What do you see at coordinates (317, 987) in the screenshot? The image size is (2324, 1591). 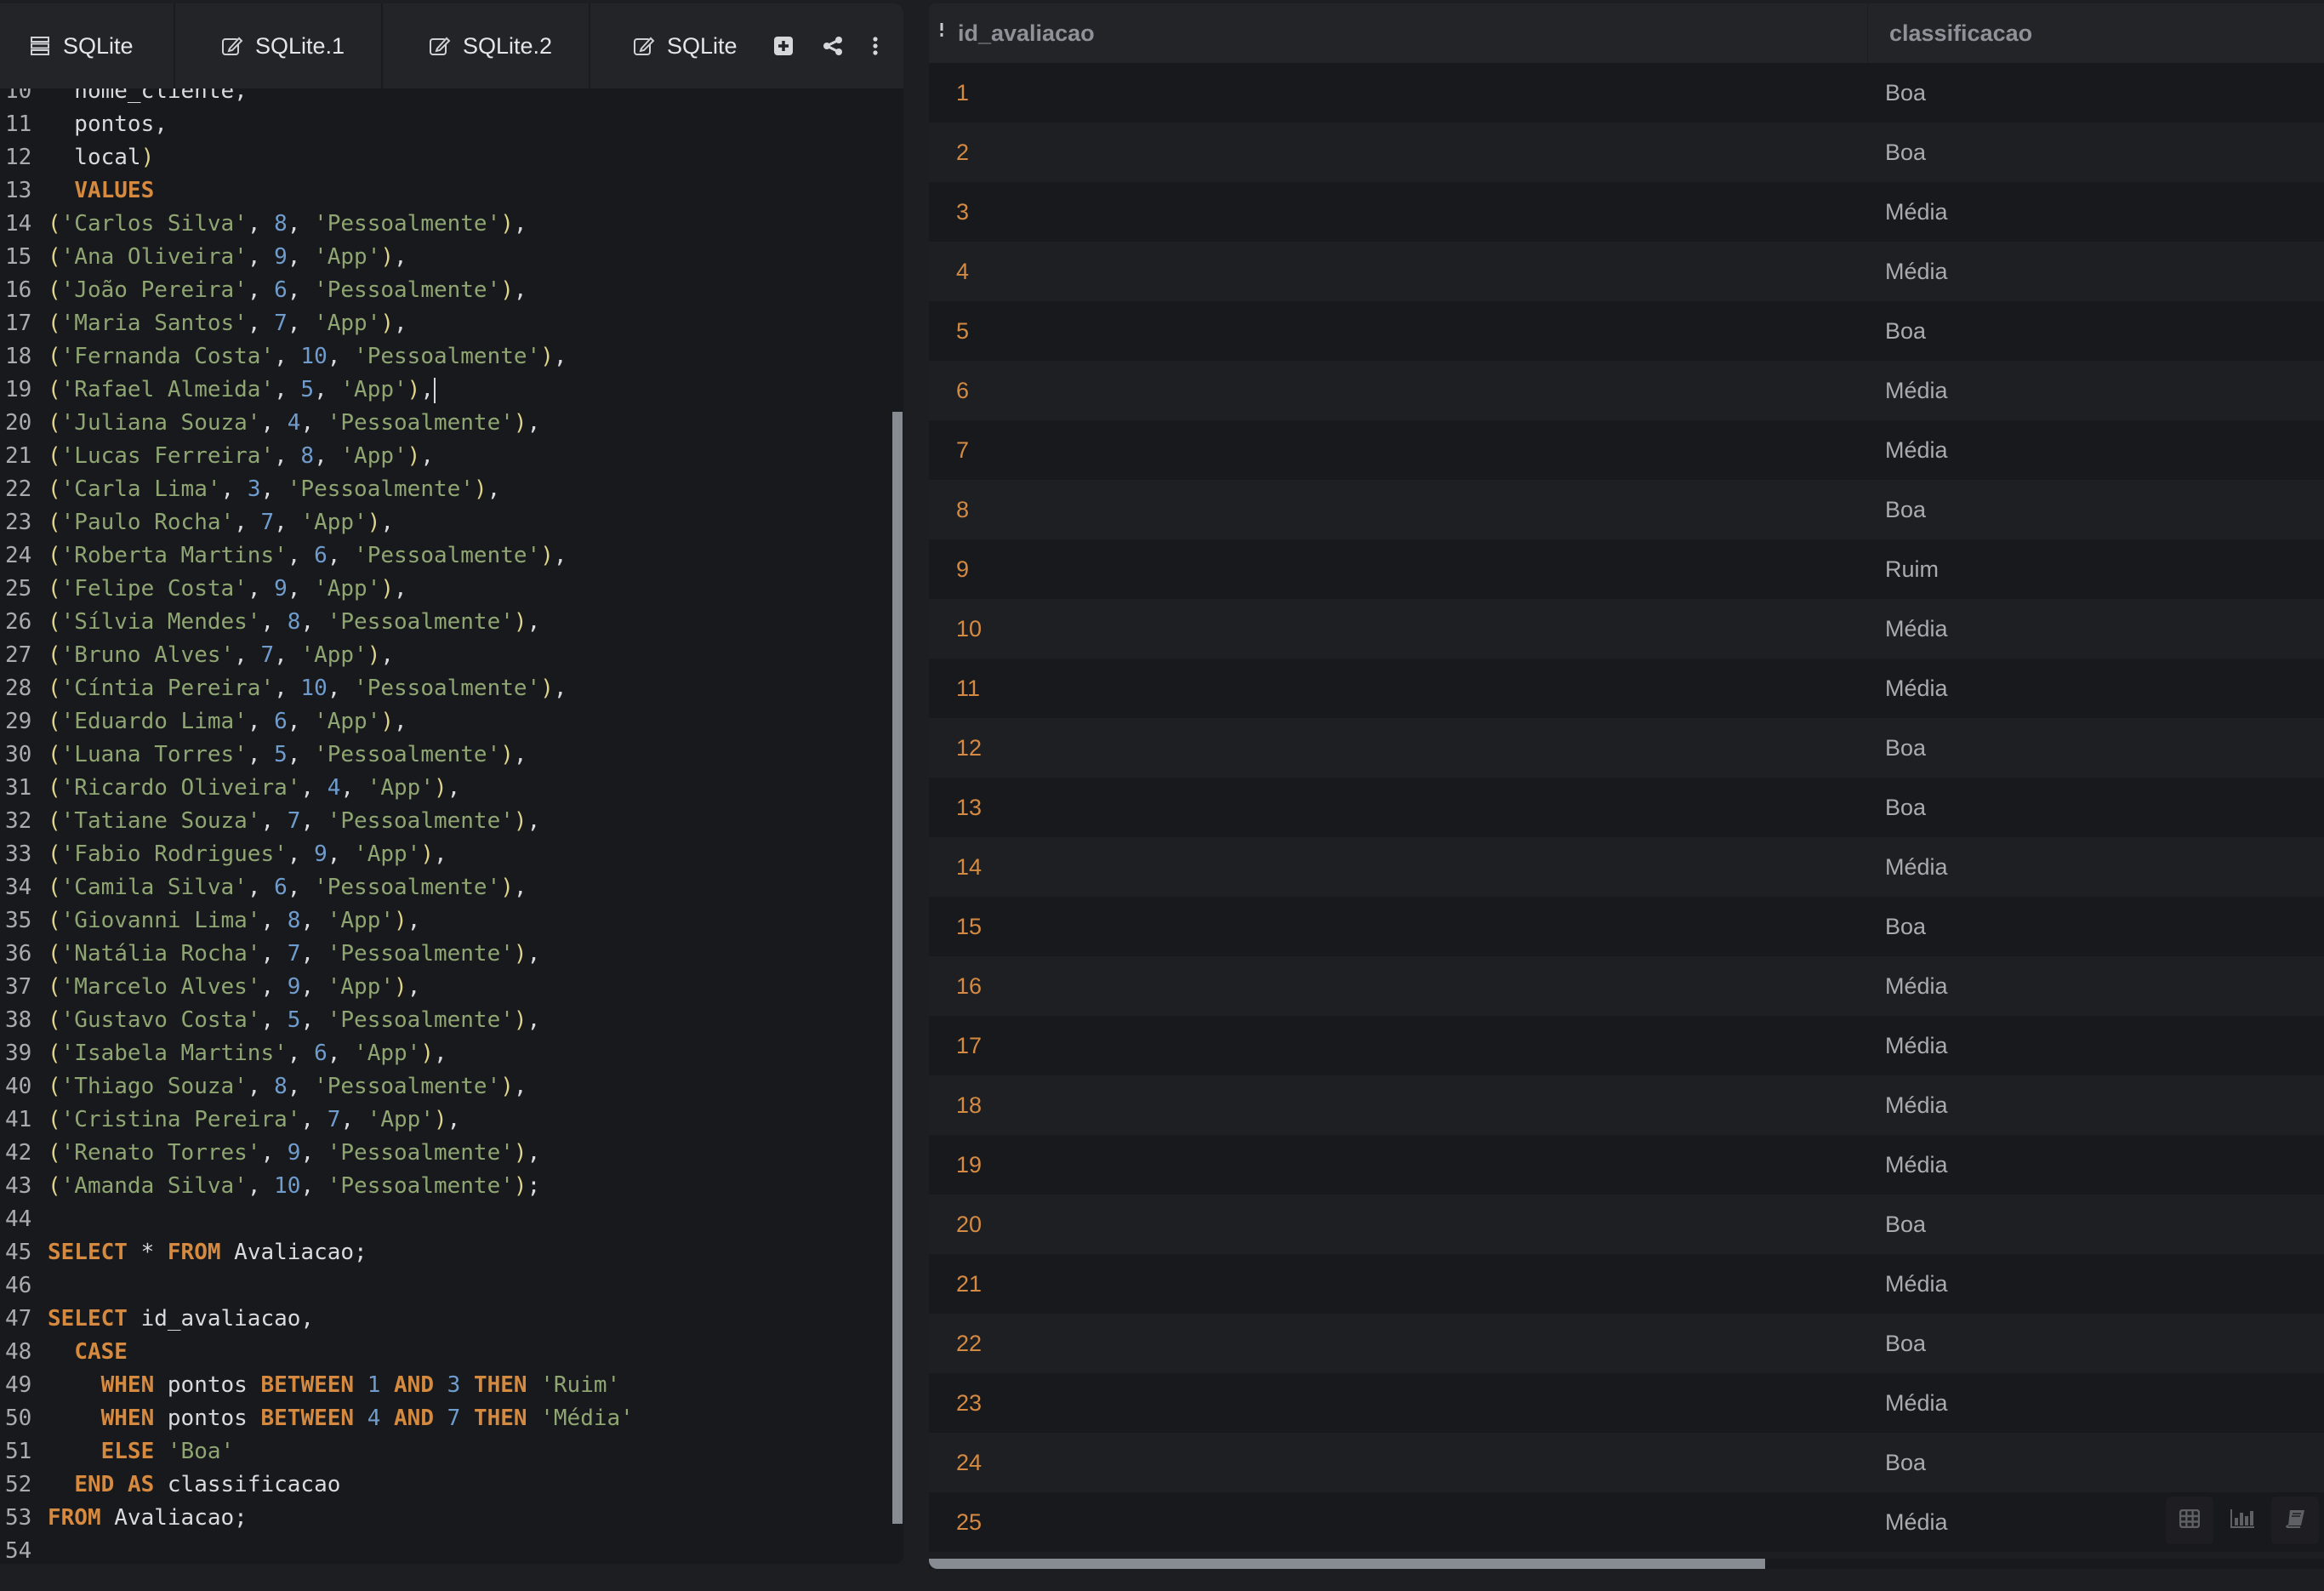 I see `code-line: 37 ('Marcelo Alves', 9, 'App'),` at bounding box center [317, 987].